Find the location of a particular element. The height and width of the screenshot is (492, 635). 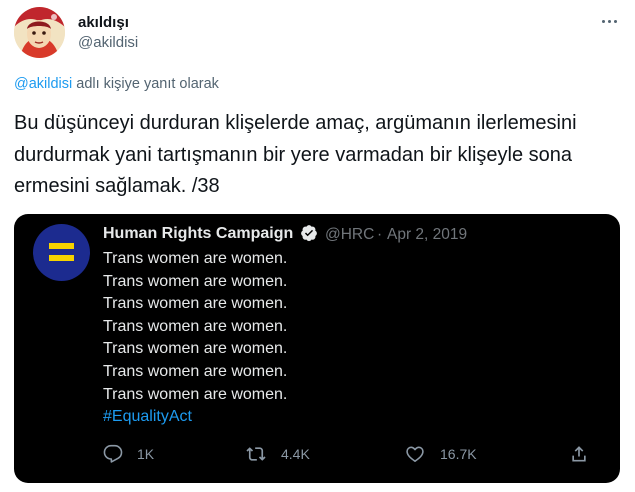

reply-icon is located at coordinates (113, 453).